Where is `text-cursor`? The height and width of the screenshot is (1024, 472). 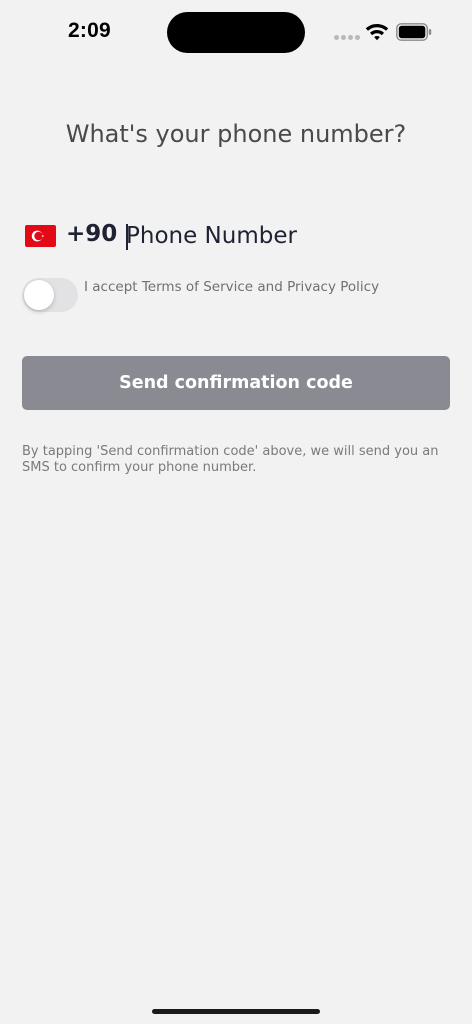
text-cursor is located at coordinates (127, 237).